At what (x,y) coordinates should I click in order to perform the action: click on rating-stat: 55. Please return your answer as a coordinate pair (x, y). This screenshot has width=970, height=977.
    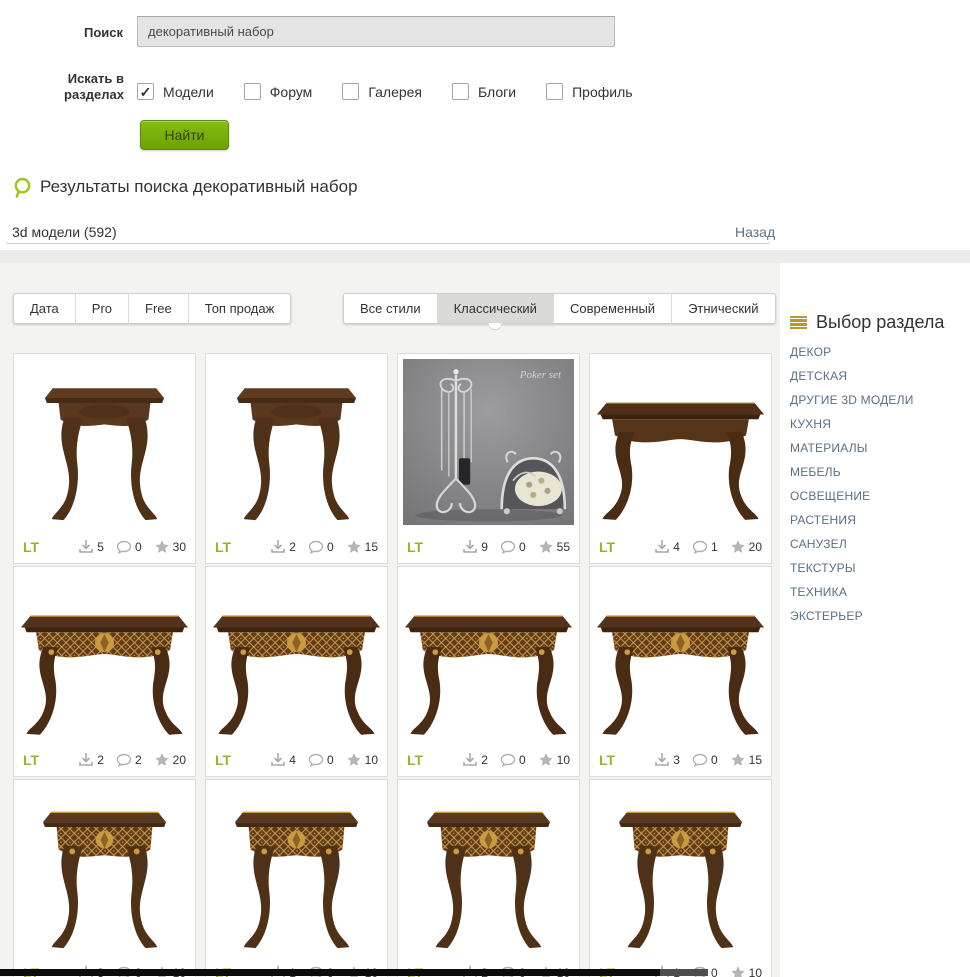
    Looking at the image, I should click on (554, 547).